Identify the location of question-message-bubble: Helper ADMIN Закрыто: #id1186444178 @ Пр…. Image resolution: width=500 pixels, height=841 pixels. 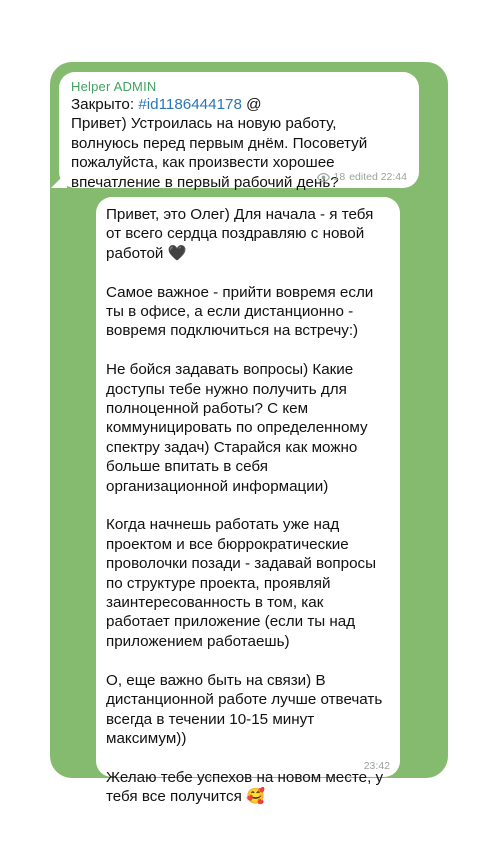
(235, 131).